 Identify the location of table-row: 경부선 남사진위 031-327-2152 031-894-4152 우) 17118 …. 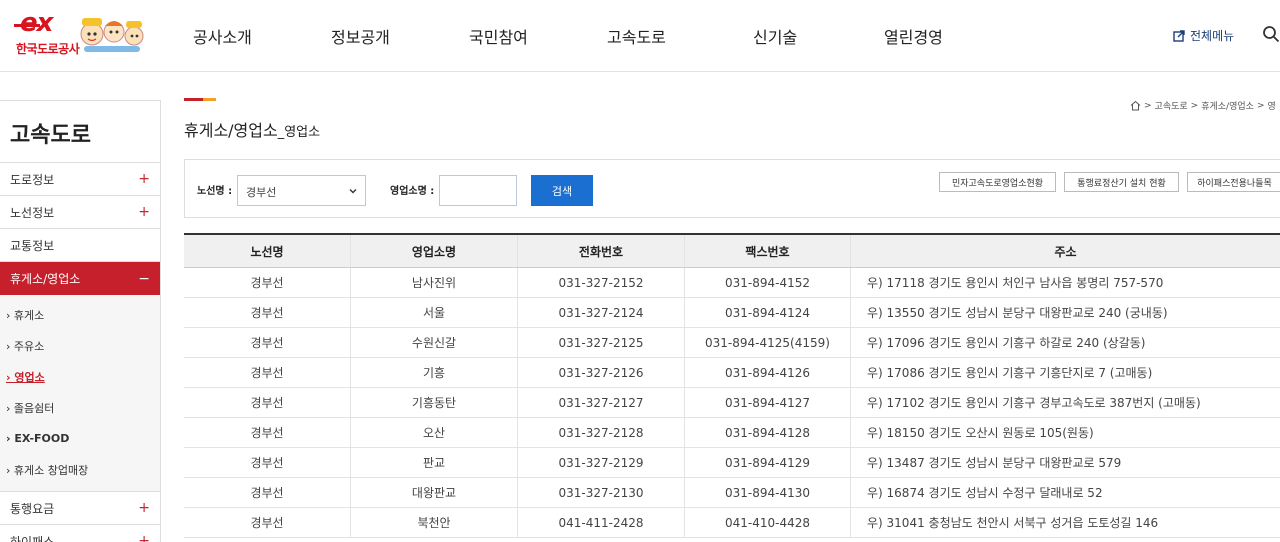
(732, 283).